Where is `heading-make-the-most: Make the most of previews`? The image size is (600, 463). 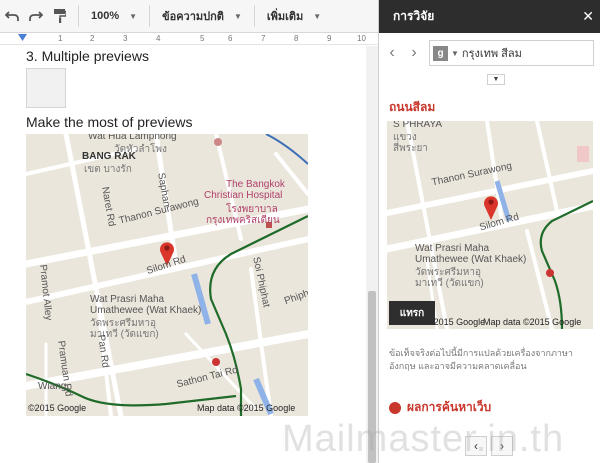
heading-make-the-most: Make the most of previews is located at coordinates (109, 122).